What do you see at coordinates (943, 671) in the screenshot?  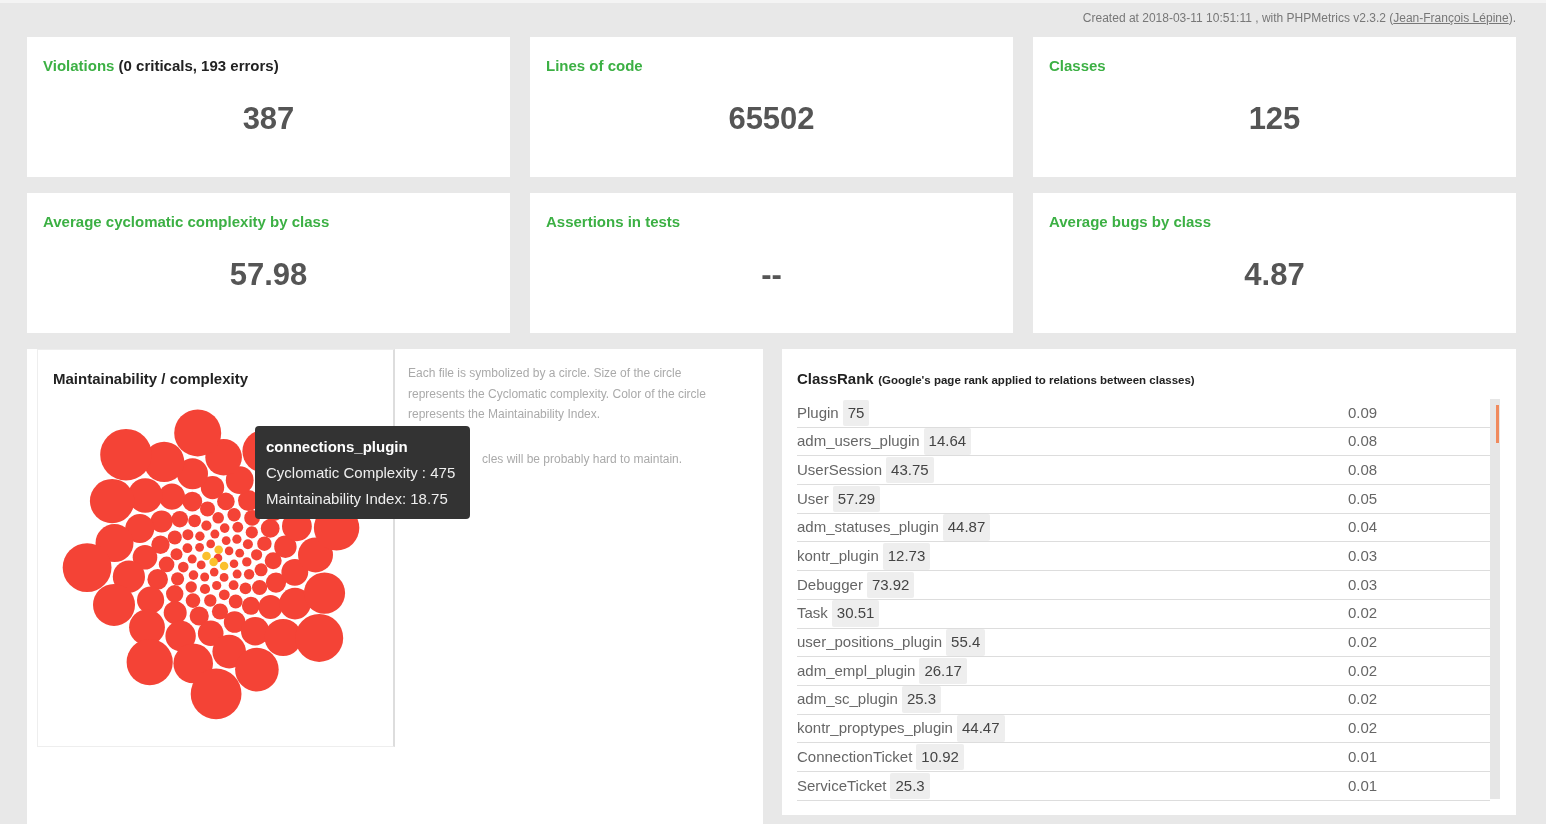 I see `score-badge: 26.17` at bounding box center [943, 671].